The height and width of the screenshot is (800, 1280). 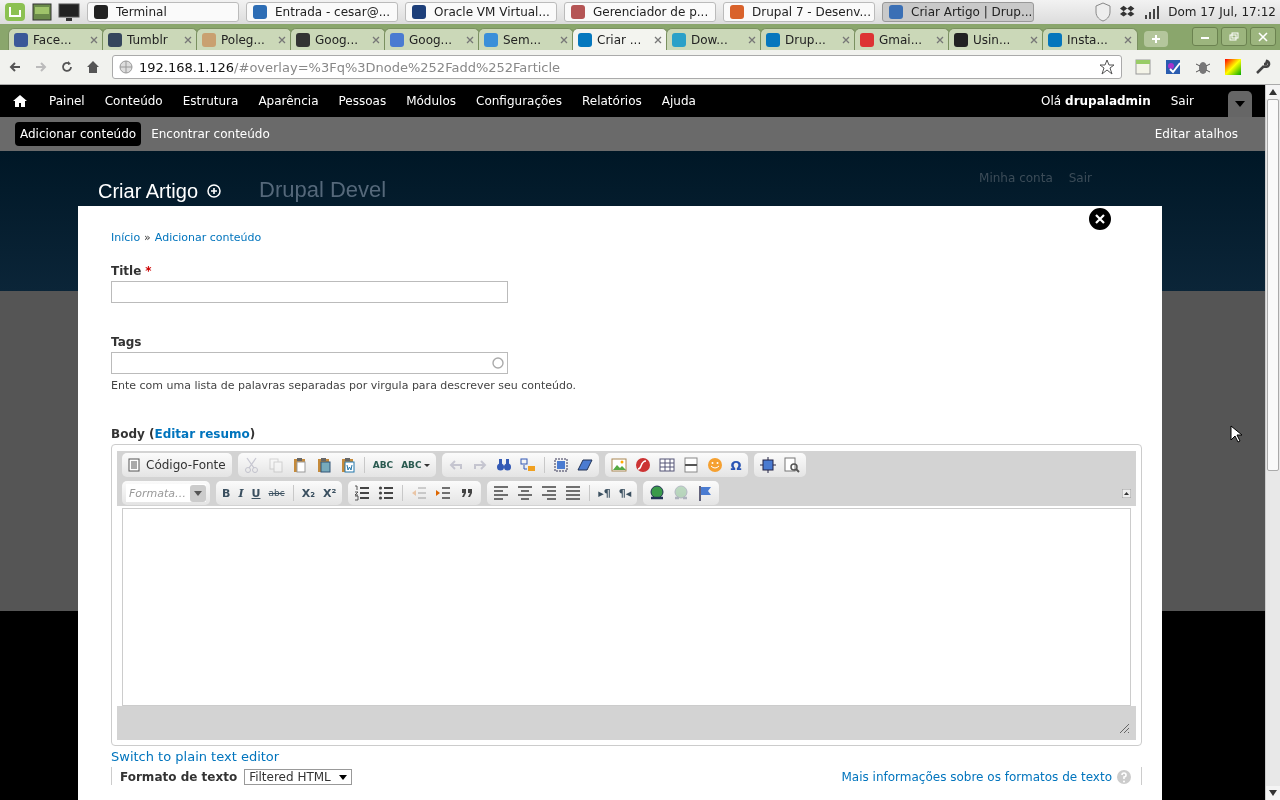 I want to click on shortcut-link: Adicionar conteúdo, so click(x=78, y=134).